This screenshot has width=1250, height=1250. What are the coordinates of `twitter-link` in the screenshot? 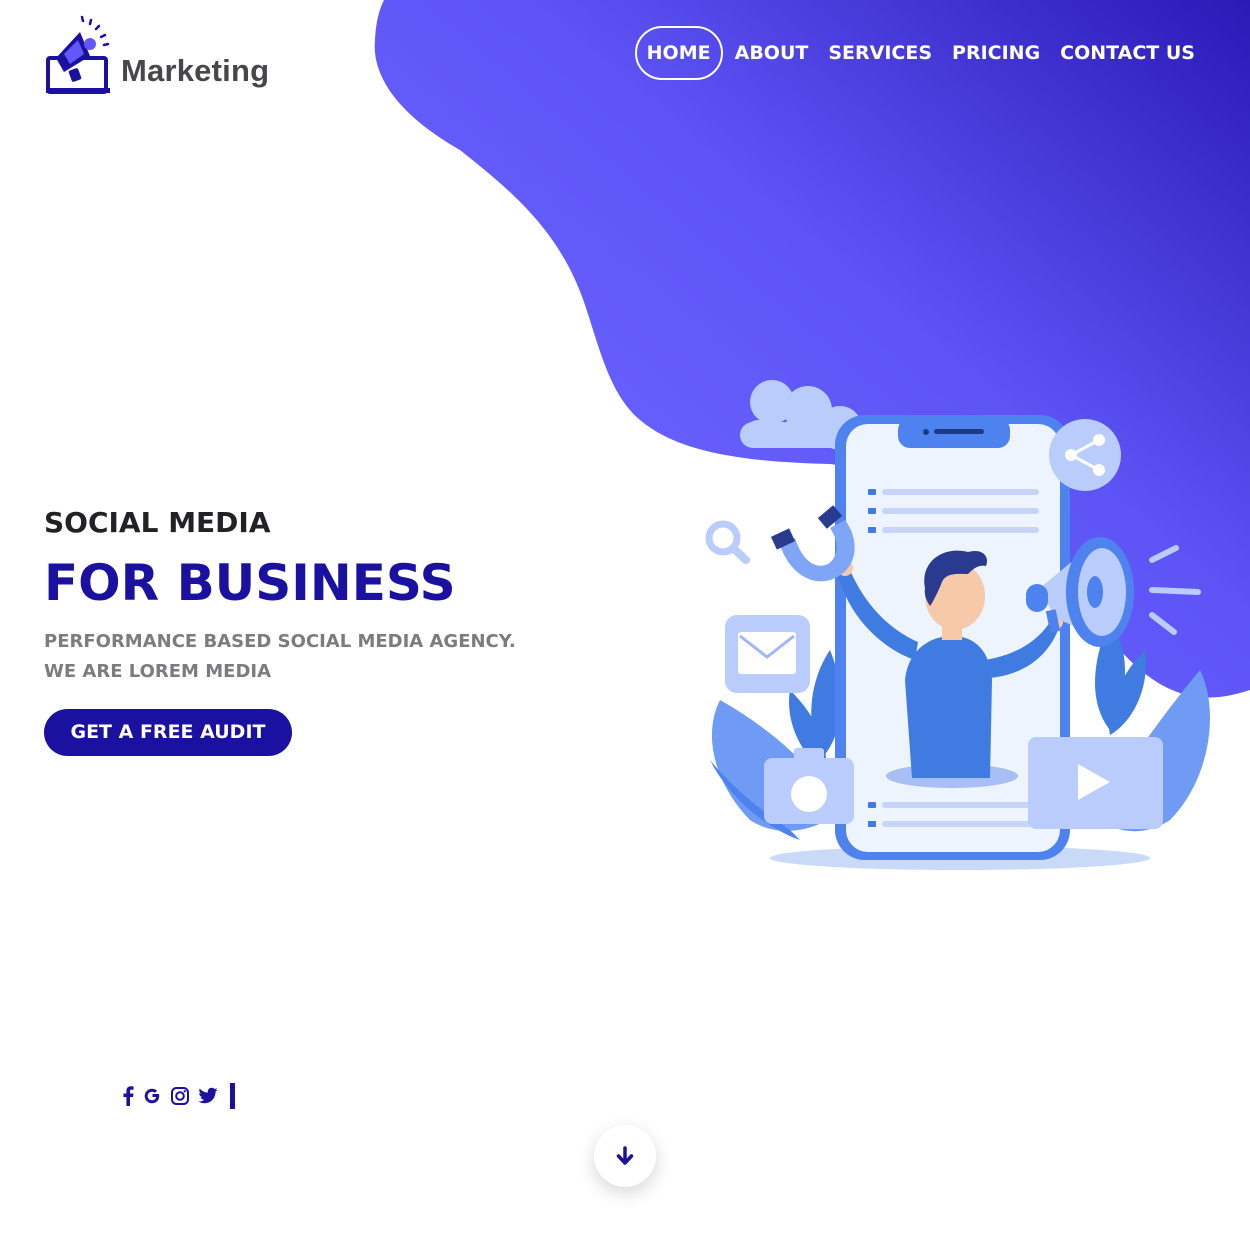 It's located at (208, 1096).